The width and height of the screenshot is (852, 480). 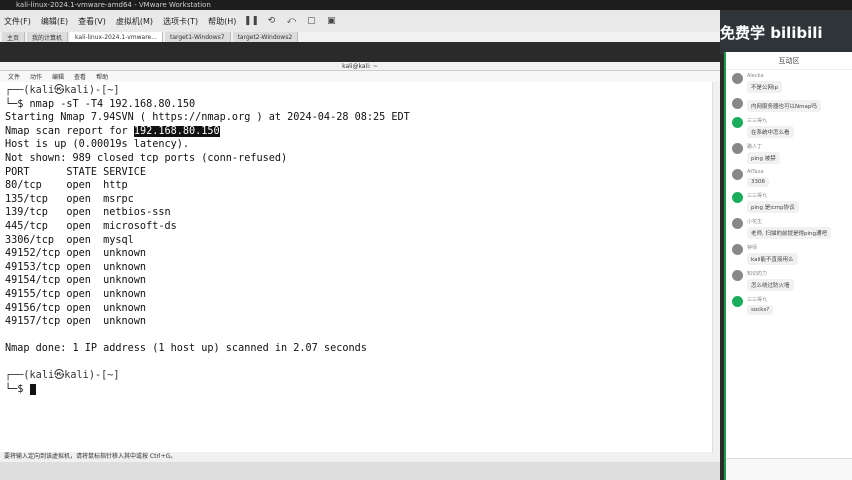 I want to click on menu-file: 文件(F), so click(x=17, y=21).